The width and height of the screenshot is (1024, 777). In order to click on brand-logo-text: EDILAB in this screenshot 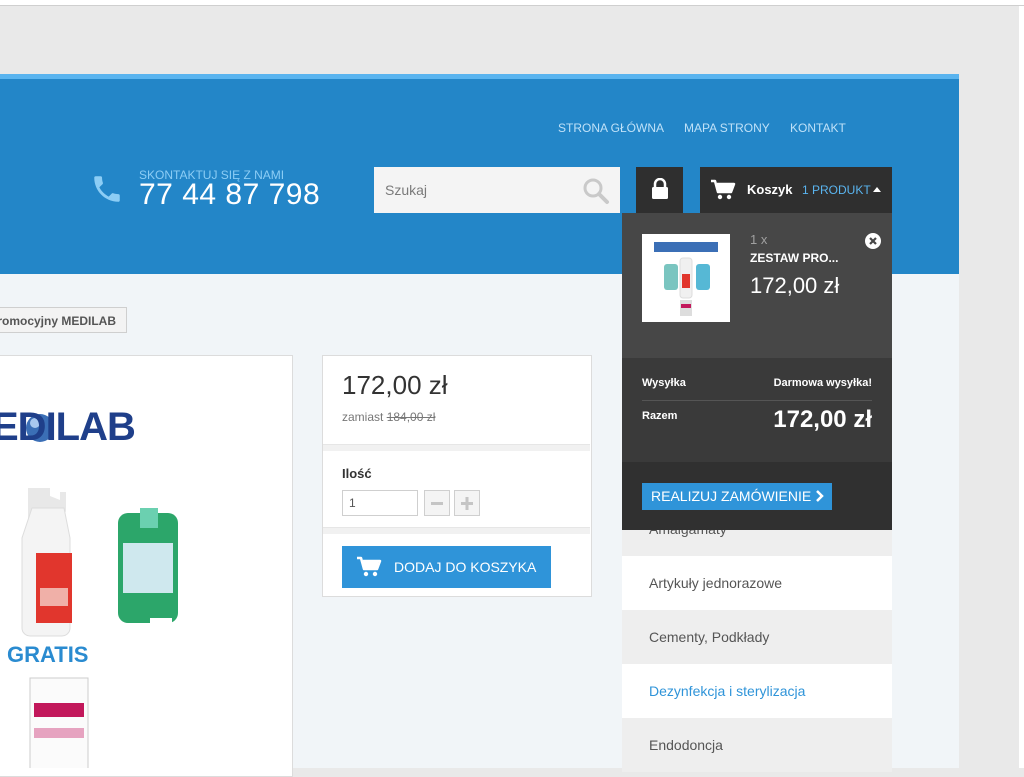, I will do `click(68, 427)`.